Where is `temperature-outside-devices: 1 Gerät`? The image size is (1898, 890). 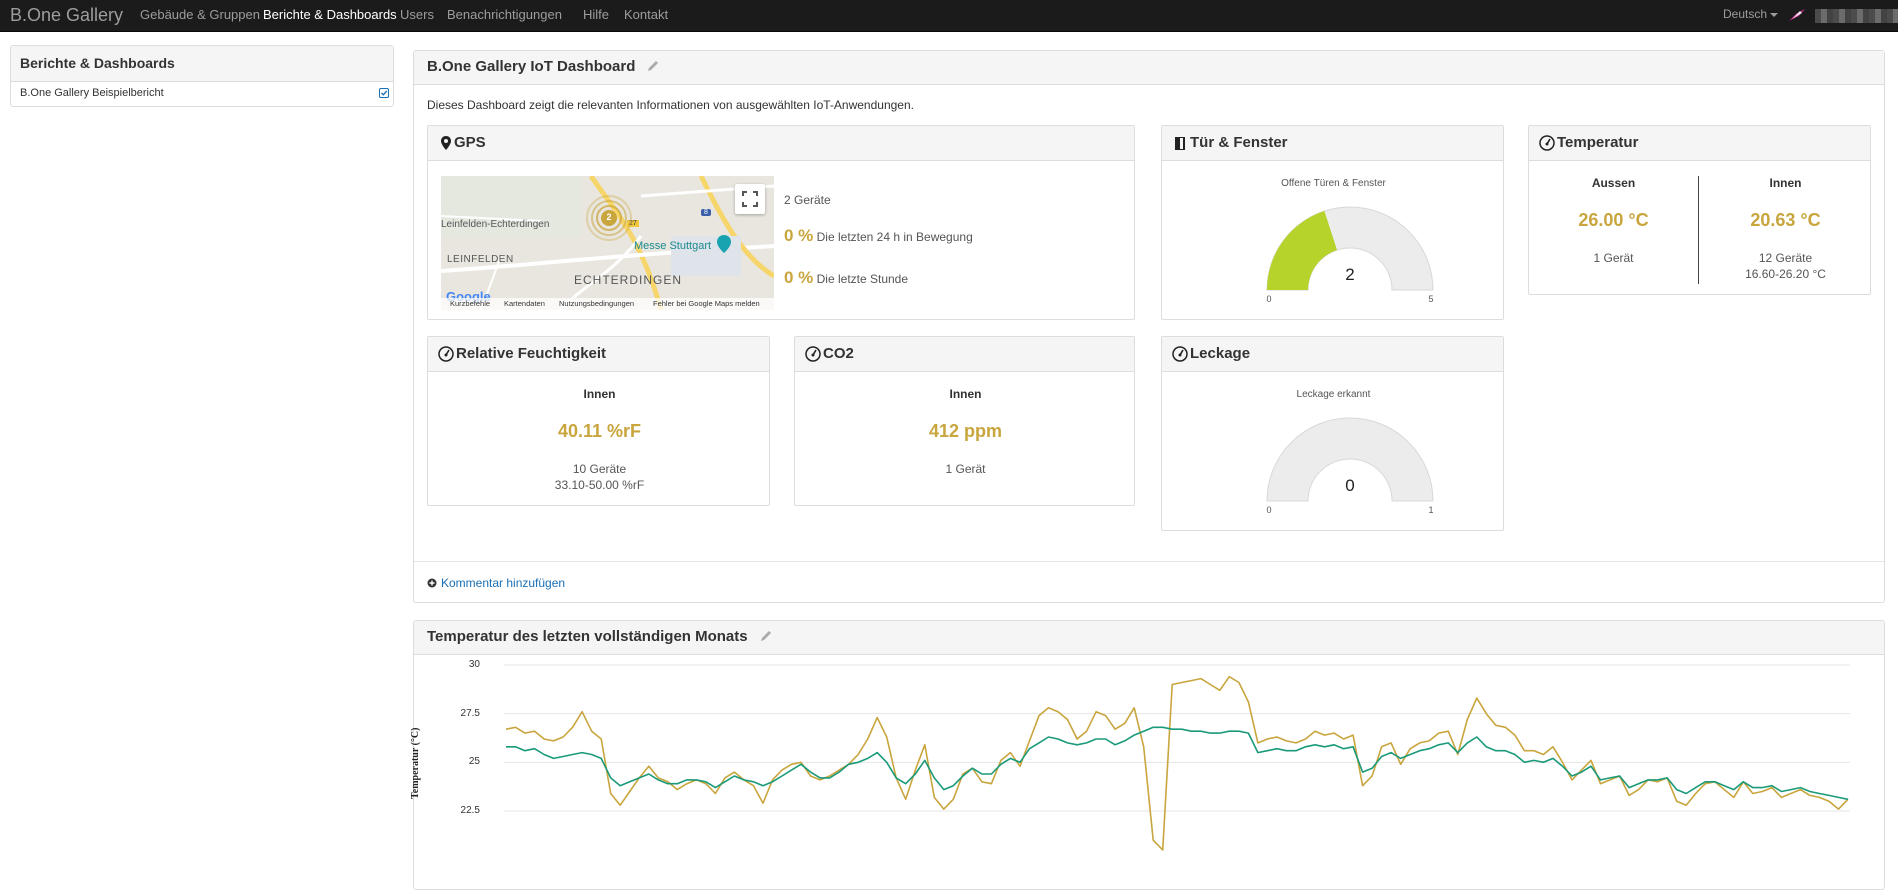 temperature-outside-devices: 1 Gerät is located at coordinates (1613, 258).